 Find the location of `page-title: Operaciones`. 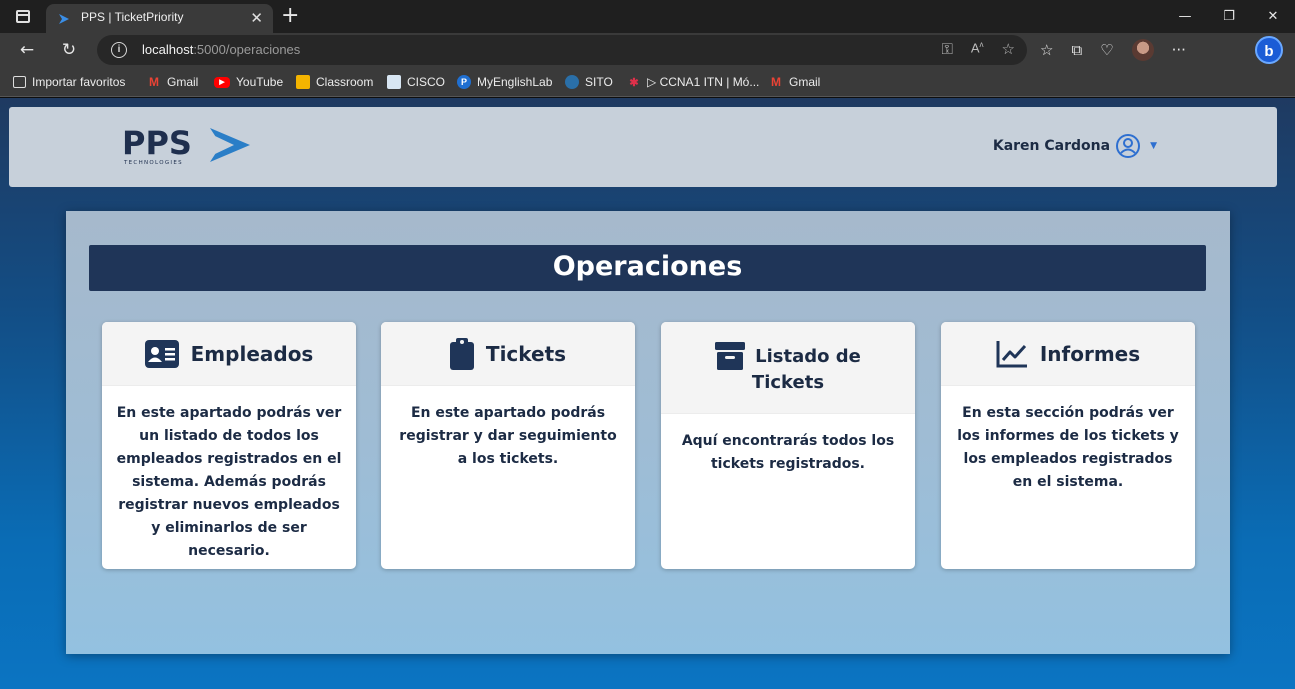

page-title: Operaciones is located at coordinates (647, 268).